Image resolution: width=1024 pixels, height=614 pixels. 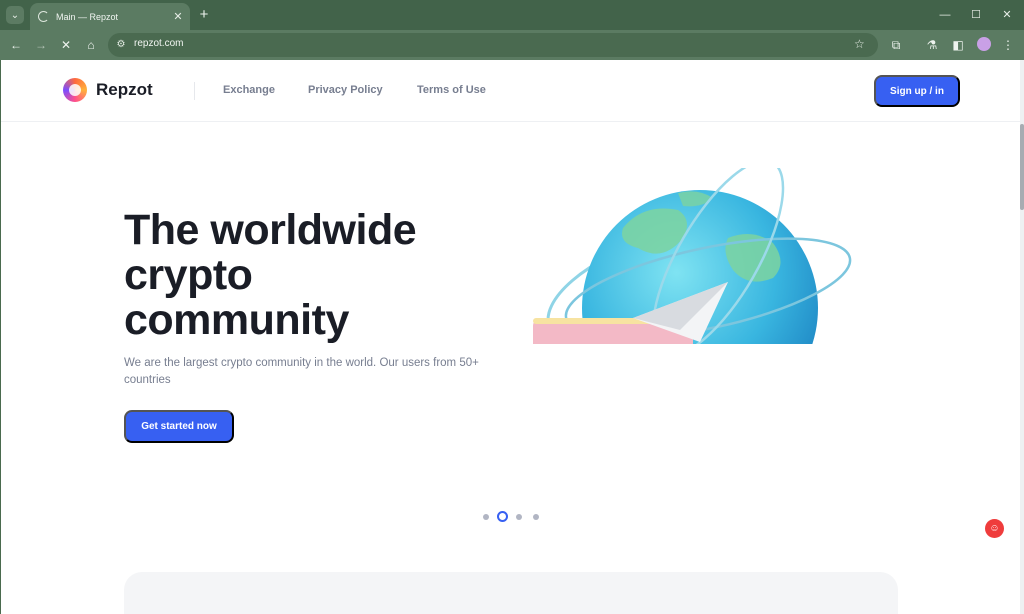 What do you see at coordinates (512, 15) in the screenshot?
I see `browser-tab-strip: ⌄ Main — Repzot ✕ + — ☐ ✕` at bounding box center [512, 15].